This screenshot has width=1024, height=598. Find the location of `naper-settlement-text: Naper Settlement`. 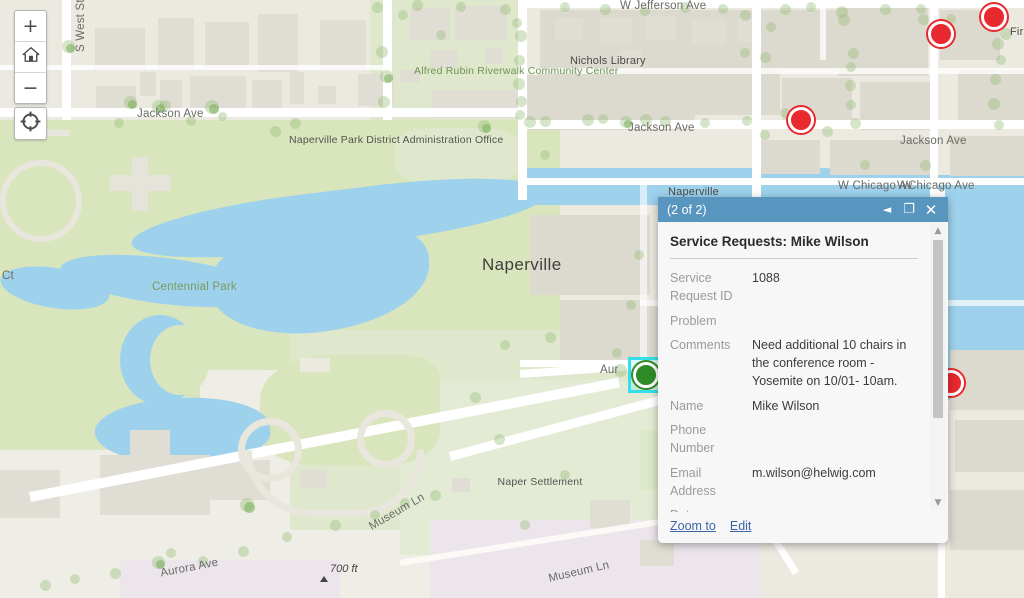

naper-settlement-text: Naper Settlement is located at coordinates (540, 482).